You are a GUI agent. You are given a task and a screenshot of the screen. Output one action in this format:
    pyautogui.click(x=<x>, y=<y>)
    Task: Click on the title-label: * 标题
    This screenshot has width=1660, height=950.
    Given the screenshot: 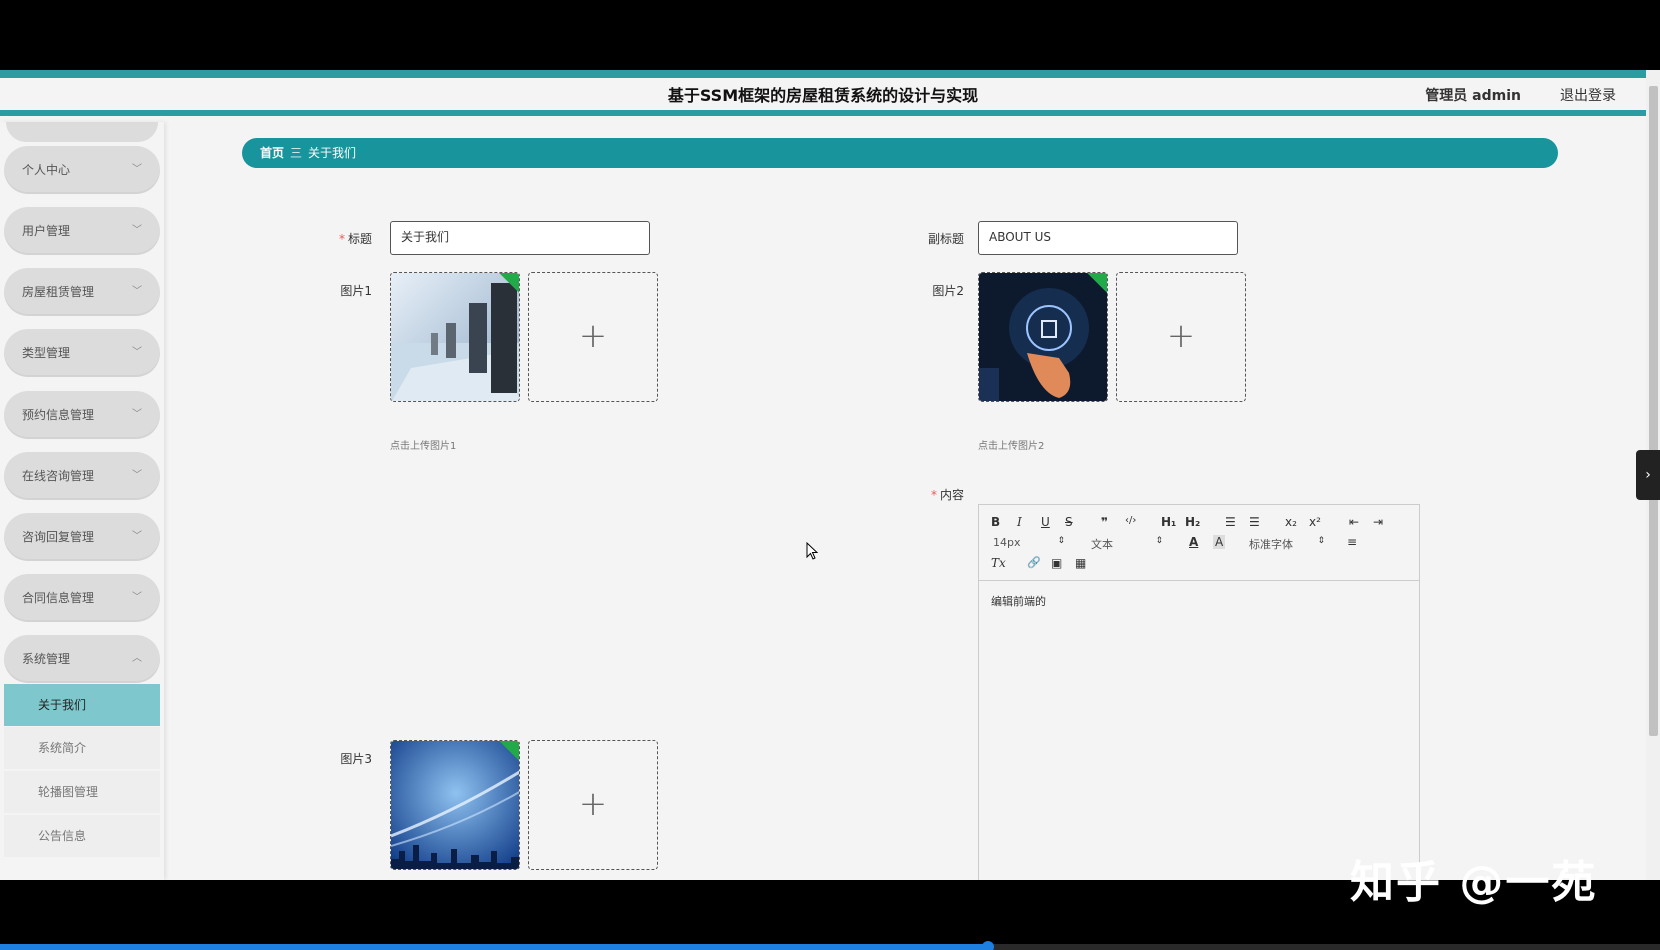 What is the action you would take?
    pyautogui.click(x=348, y=238)
    